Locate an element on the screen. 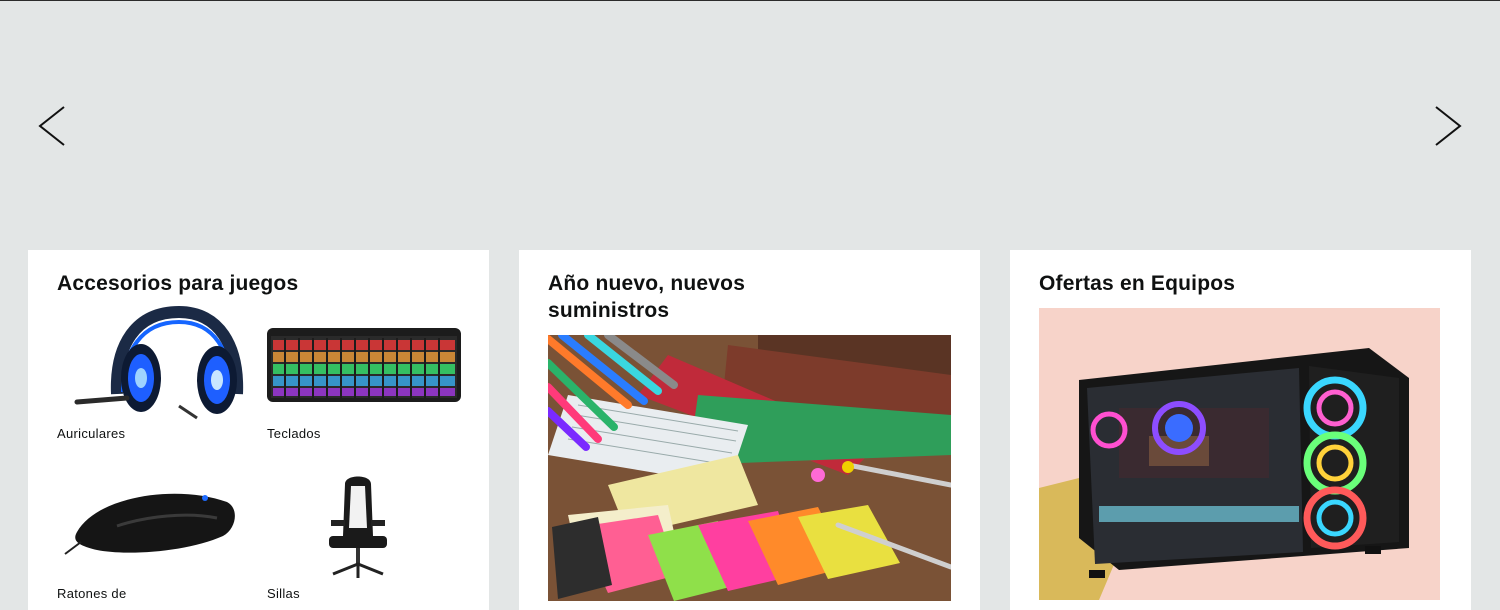 The image size is (1500, 610). carousel-next-button is located at coordinates (1448, 126).